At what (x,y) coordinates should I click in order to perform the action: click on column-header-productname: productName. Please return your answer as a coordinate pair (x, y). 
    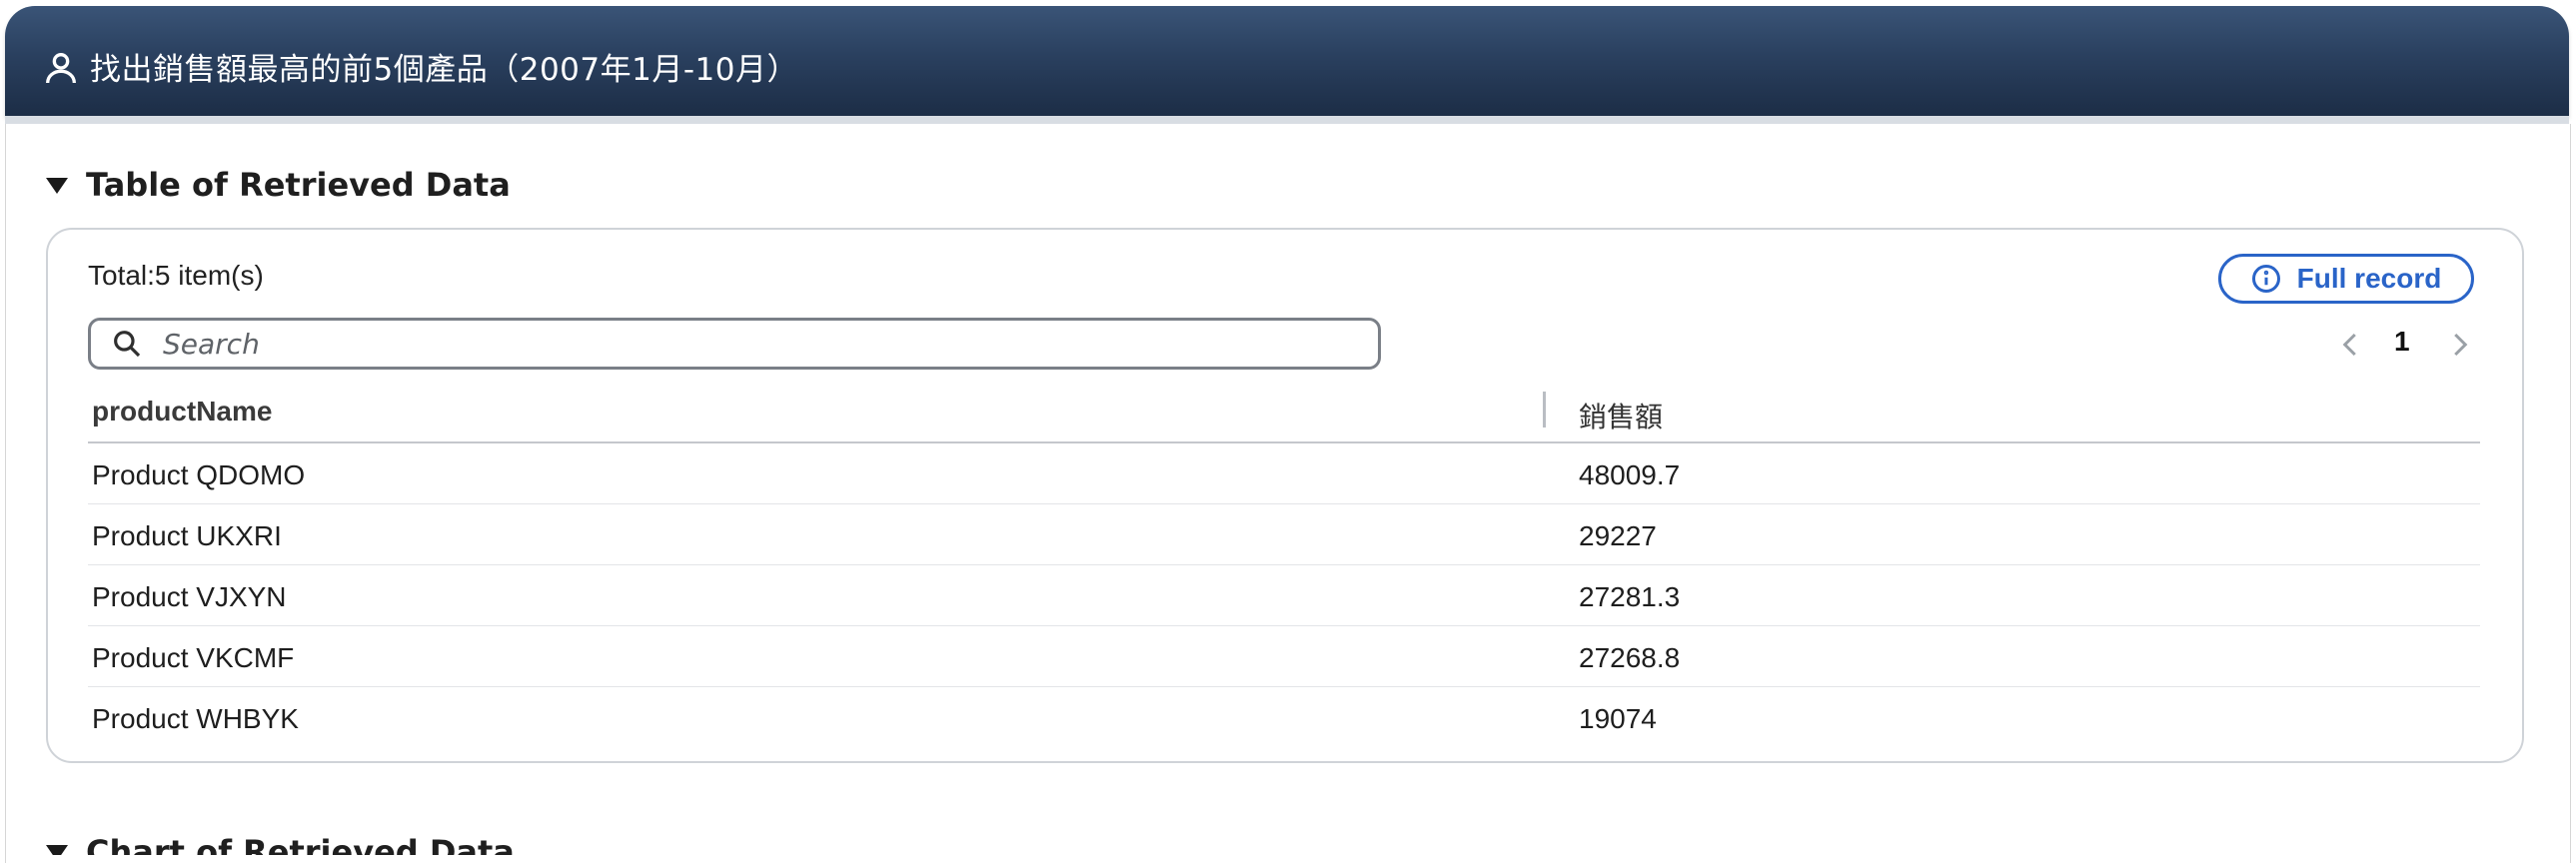
    Looking at the image, I should click on (182, 412).